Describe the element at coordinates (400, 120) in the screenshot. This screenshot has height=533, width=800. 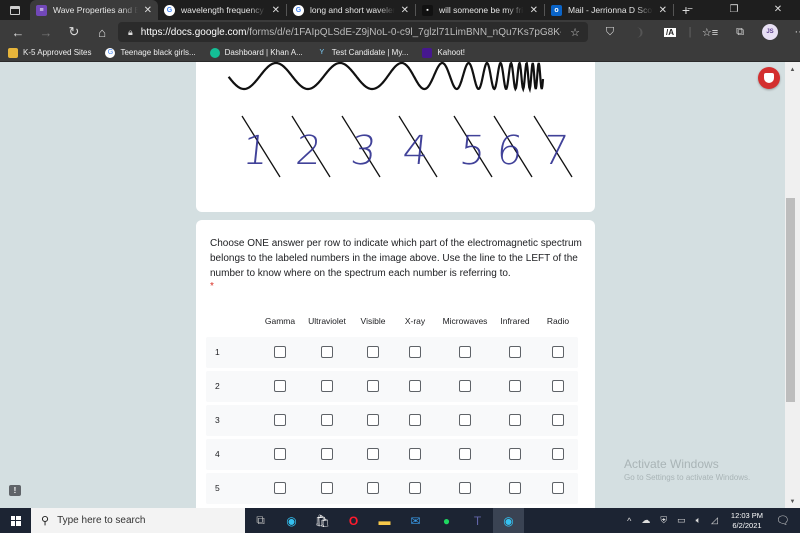
I see `spectrum-diagram: 1234567` at that location.